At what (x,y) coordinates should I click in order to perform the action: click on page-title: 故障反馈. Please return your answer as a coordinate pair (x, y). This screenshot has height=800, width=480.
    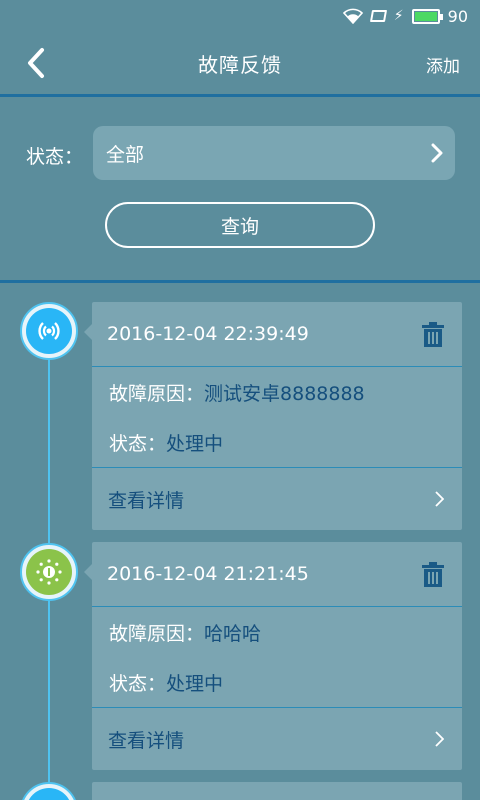
    Looking at the image, I should click on (240, 64).